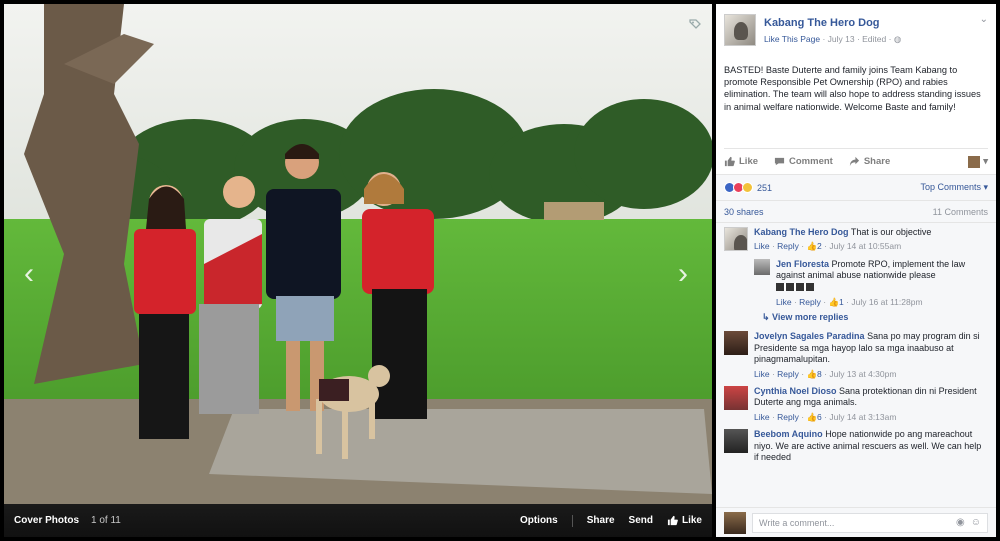  What do you see at coordinates (886, 302) in the screenshot?
I see `comment-time: July 16 at 11:28pm` at bounding box center [886, 302].